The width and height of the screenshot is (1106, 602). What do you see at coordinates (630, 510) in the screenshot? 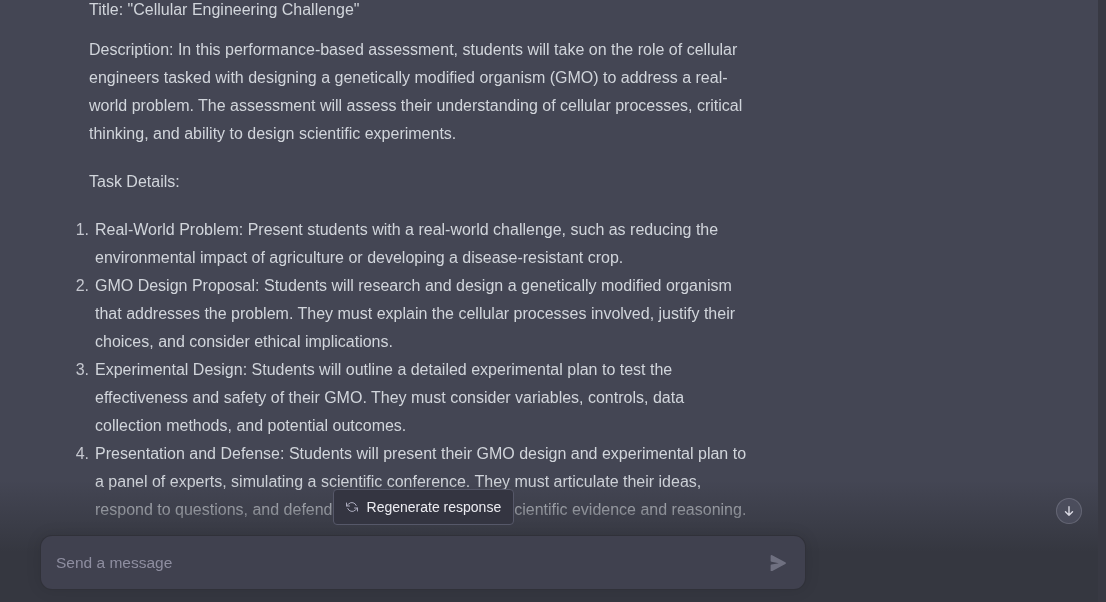
I see `list-item-text: cientific evidence and reasoning.` at bounding box center [630, 510].